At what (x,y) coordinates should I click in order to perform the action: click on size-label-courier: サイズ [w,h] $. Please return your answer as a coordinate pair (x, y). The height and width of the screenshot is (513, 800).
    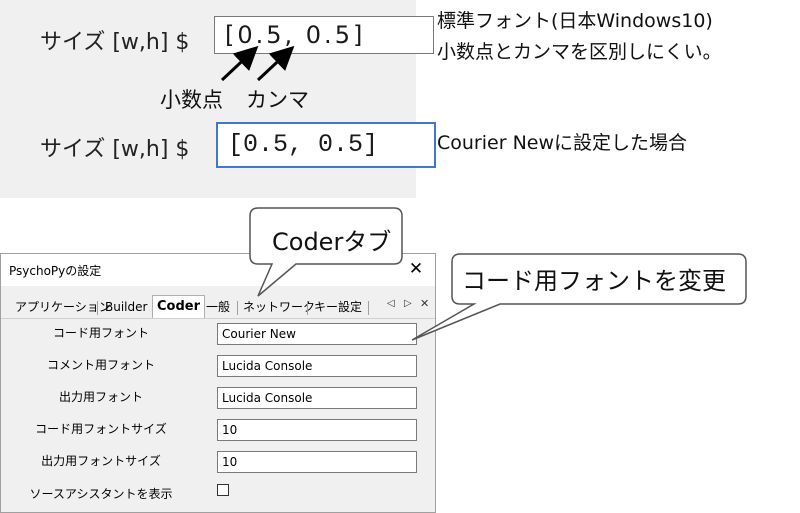
    Looking at the image, I should click on (115, 149).